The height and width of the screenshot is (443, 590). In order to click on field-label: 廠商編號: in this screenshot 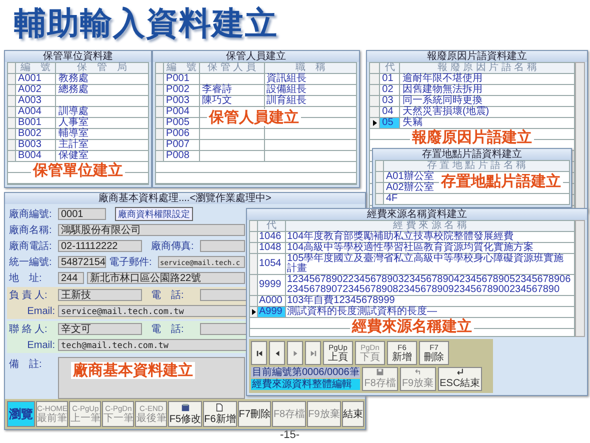, I will do `click(31, 214)`.